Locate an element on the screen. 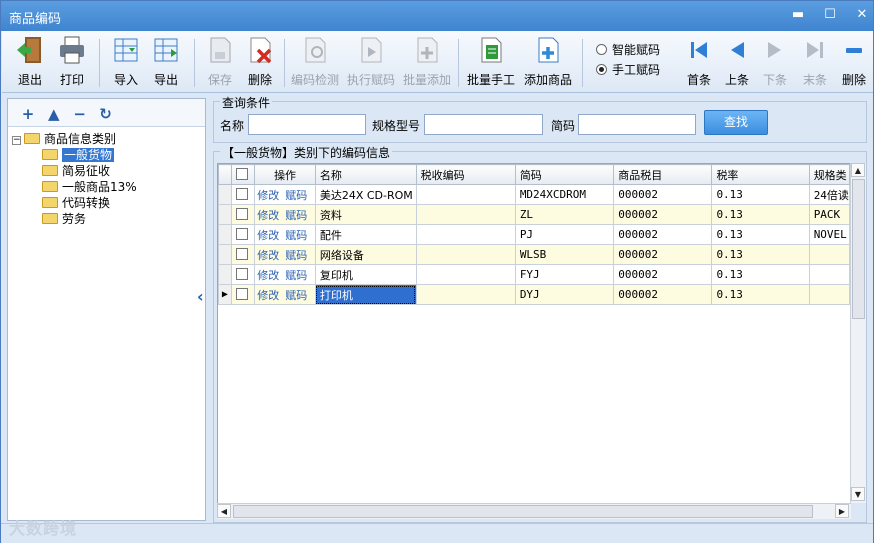 The width and height of the screenshot is (874, 543). cell-short: ZL is located at coordinates (564, 214).